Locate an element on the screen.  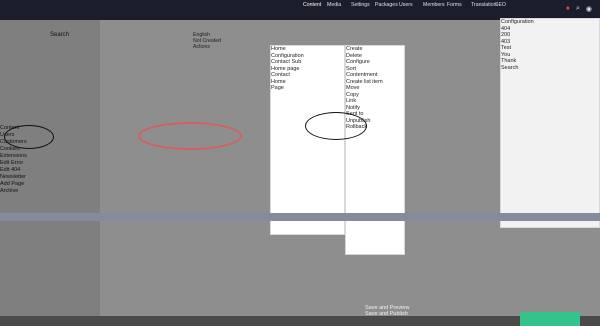
tree-item: Newsletter is located at coordinates (13, 177).